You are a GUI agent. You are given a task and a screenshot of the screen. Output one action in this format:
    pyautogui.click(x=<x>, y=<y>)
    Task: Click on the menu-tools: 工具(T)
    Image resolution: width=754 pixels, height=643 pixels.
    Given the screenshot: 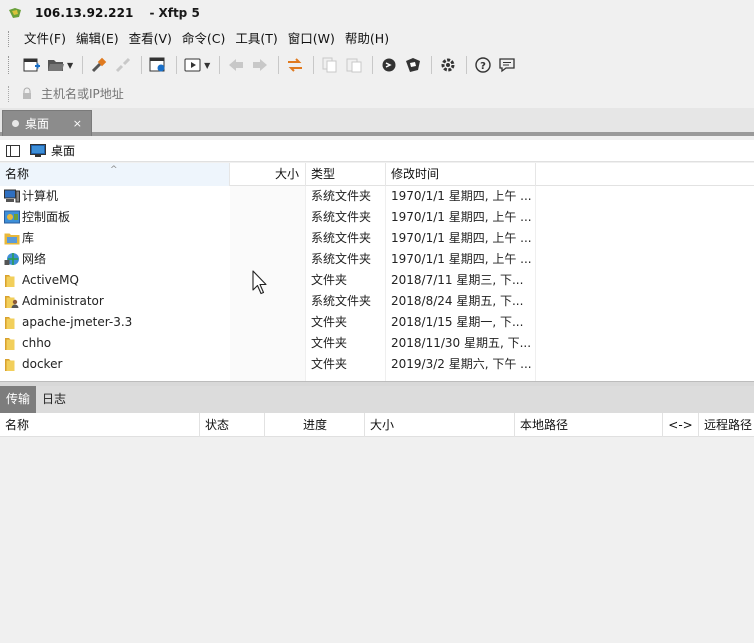 What is the action you would take?
    pyautogui.click(x=256, y=39)
    